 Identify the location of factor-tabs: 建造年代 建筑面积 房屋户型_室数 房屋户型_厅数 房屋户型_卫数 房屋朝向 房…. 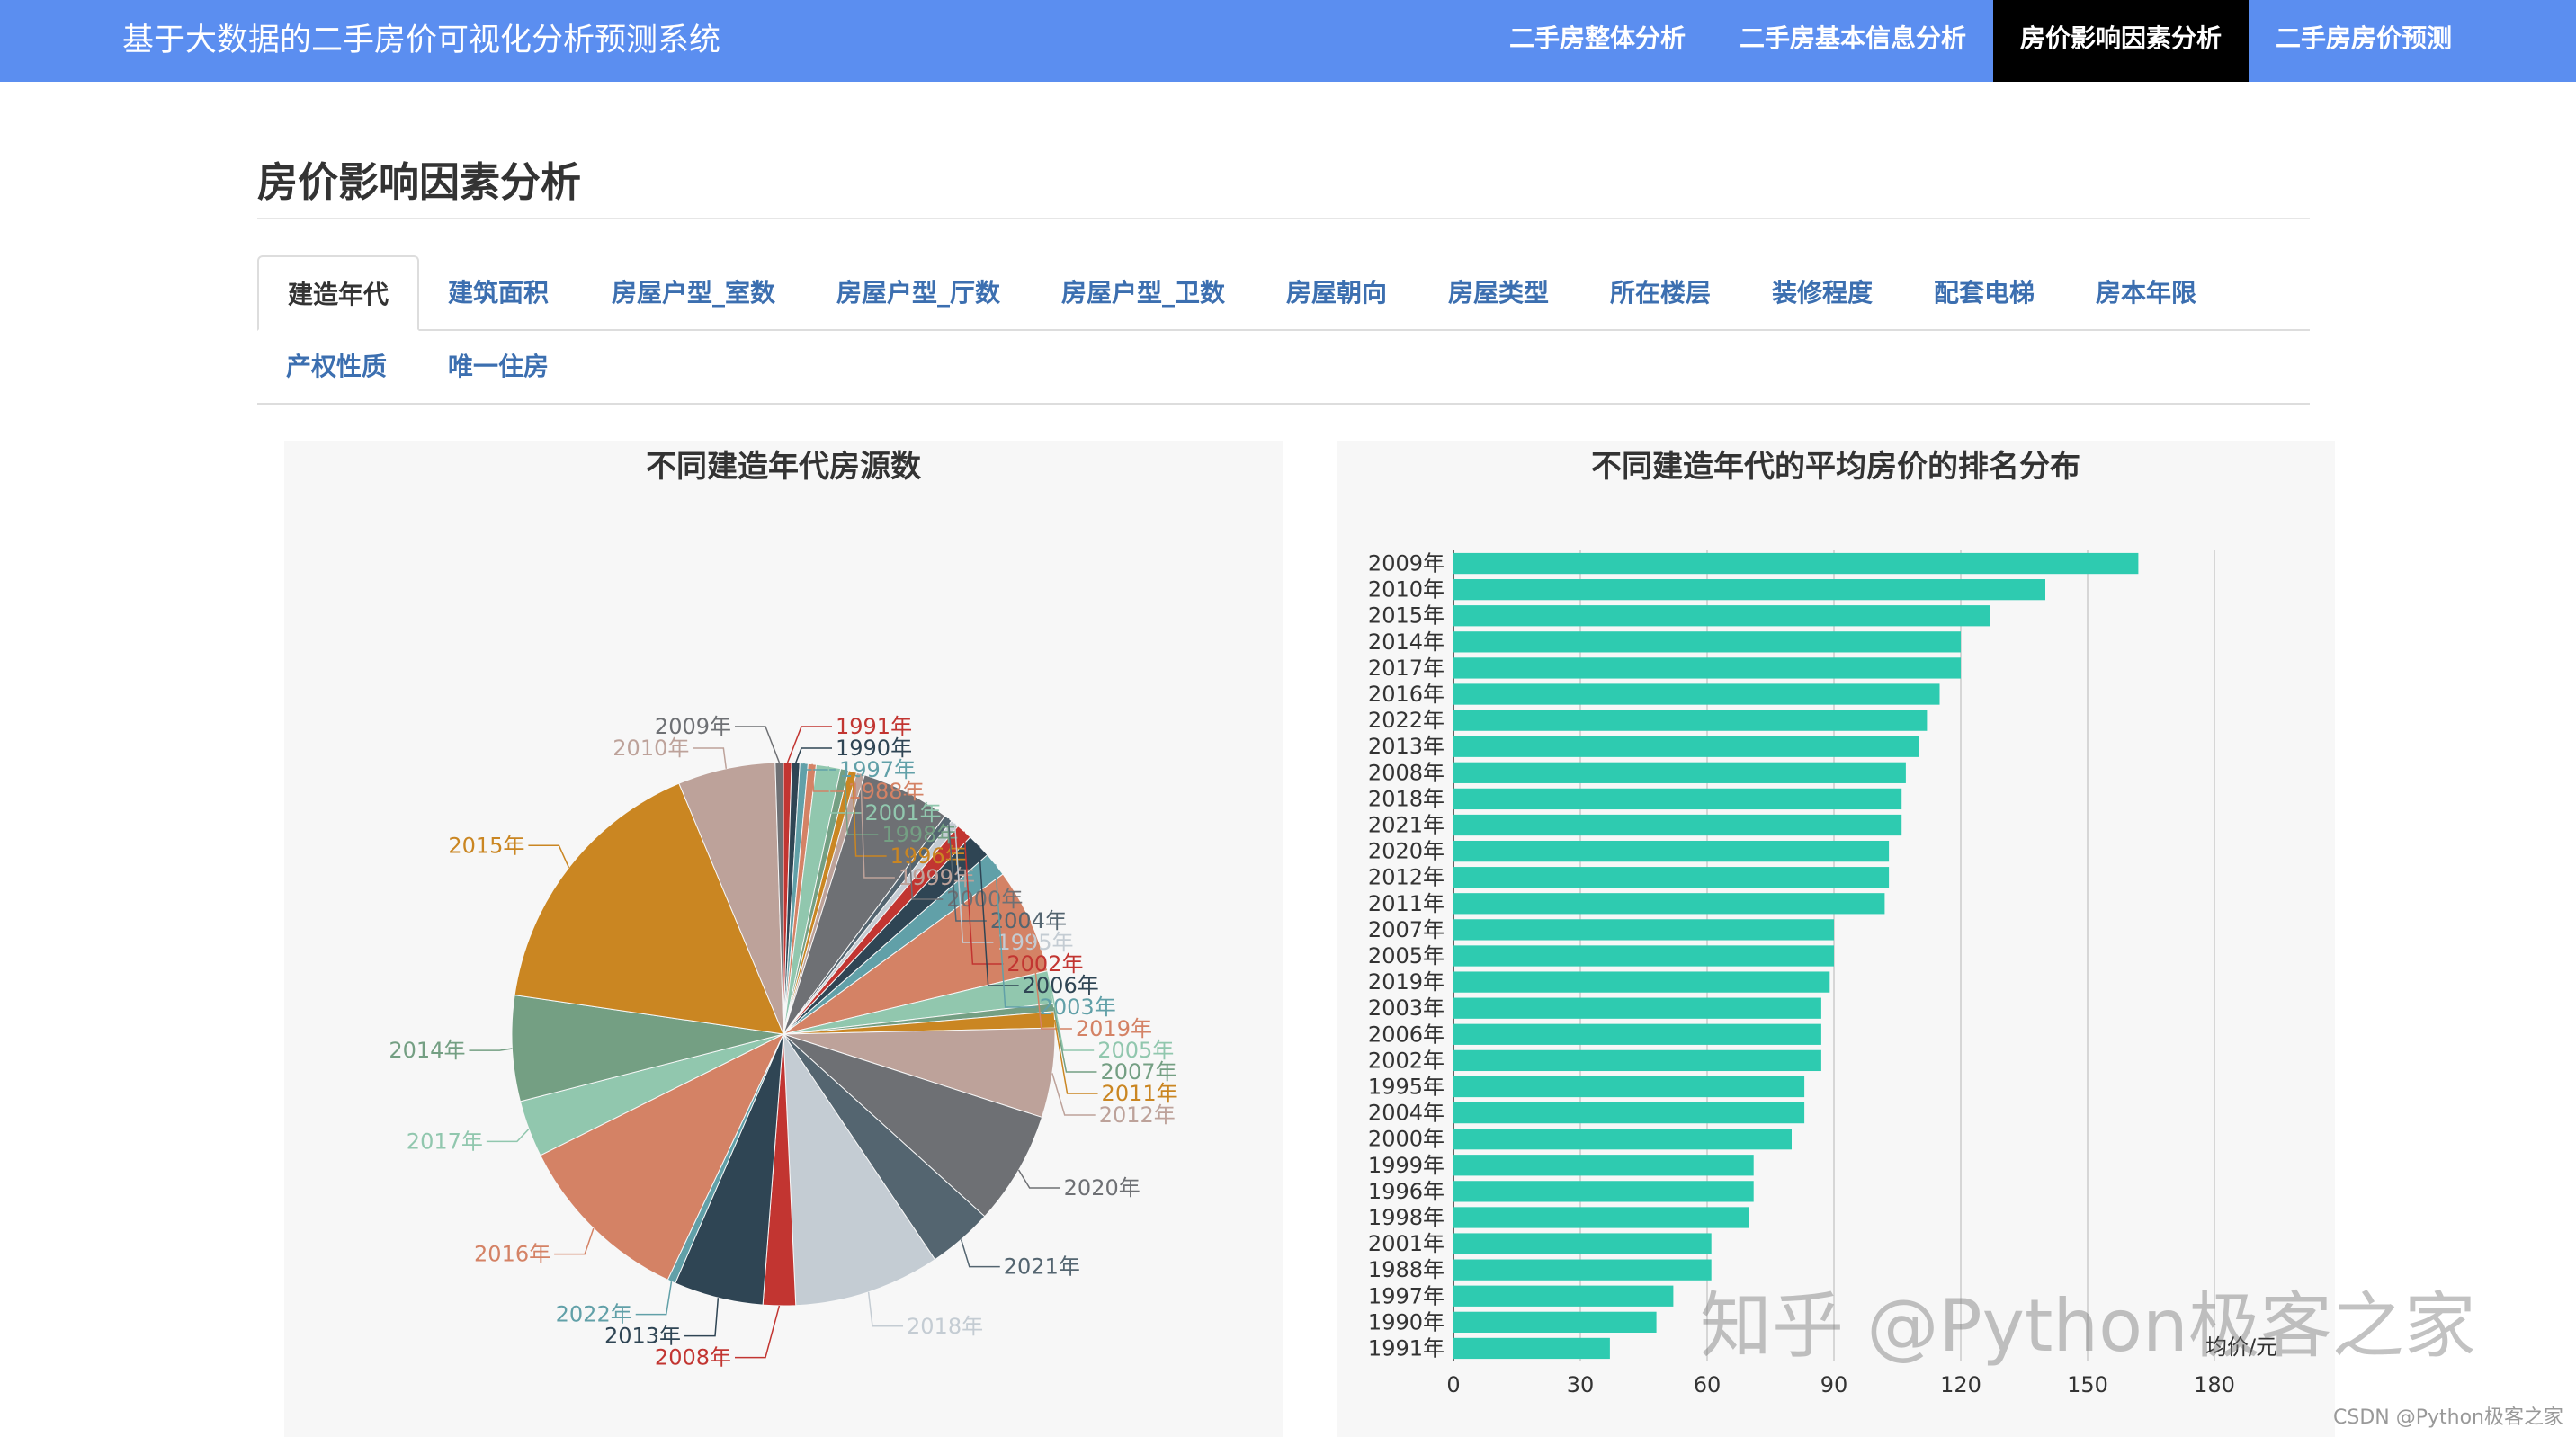
(1283, 329).